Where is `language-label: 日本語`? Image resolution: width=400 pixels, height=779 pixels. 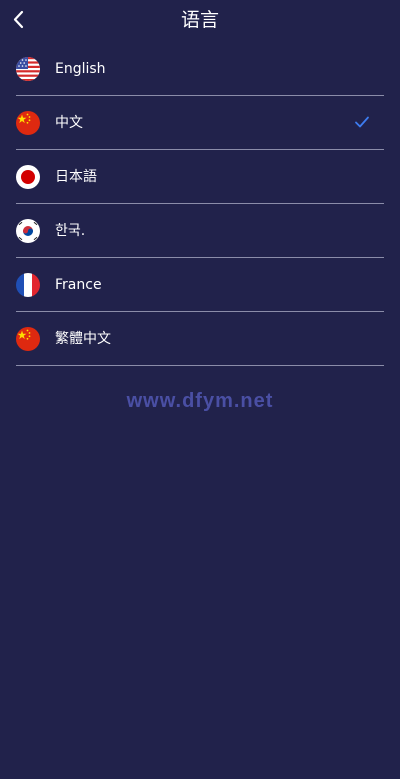 language-label: 日本語 is located at coordinates (76, 176).